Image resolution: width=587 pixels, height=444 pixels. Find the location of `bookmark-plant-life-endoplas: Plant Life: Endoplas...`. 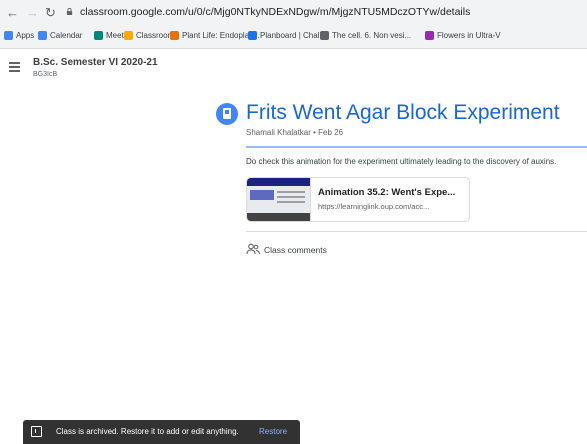

bookmark-plant-life-endoplas: Plant Life: Endoplas... is located at coordinates (215, 35).